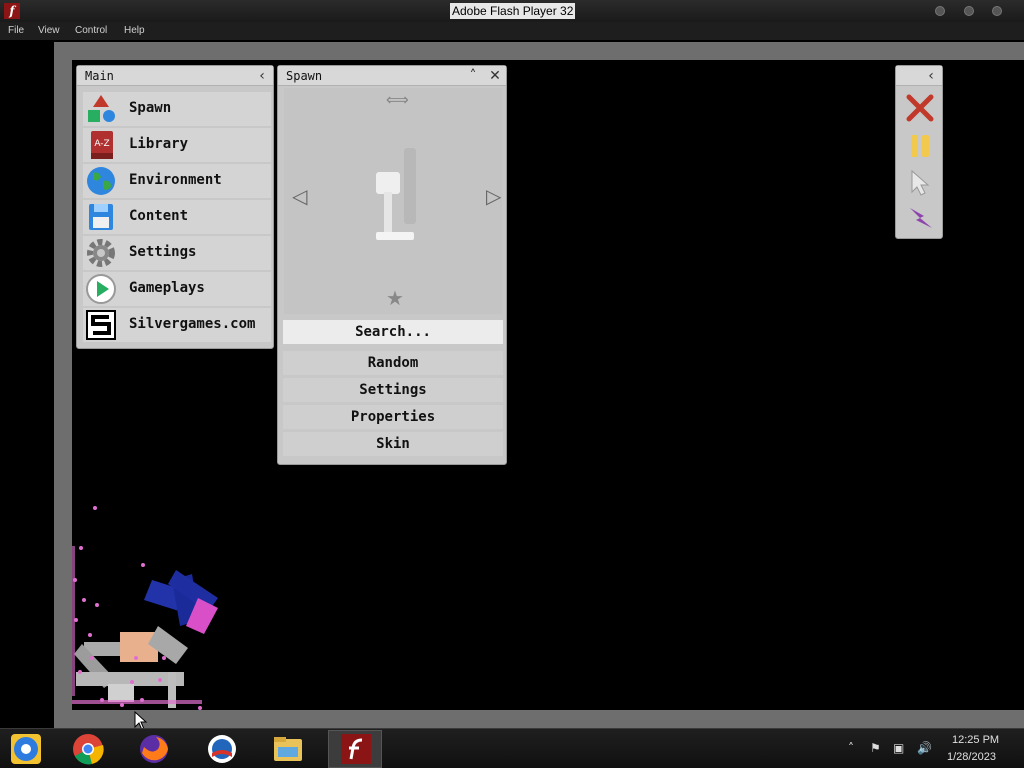 This screenshot has width=1024, height=768. I want to click on menu-item-library: A-Z Library, so click(177, 145).